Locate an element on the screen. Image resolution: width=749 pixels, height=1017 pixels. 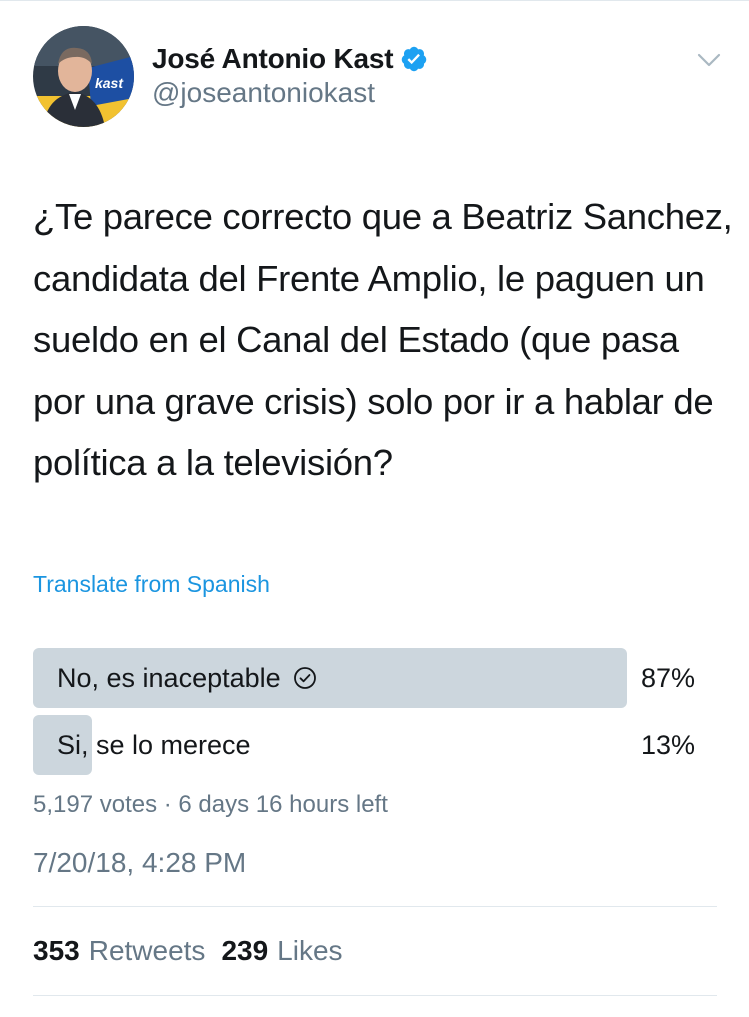
chevron-down-icon is located at coordinates (709, 60).